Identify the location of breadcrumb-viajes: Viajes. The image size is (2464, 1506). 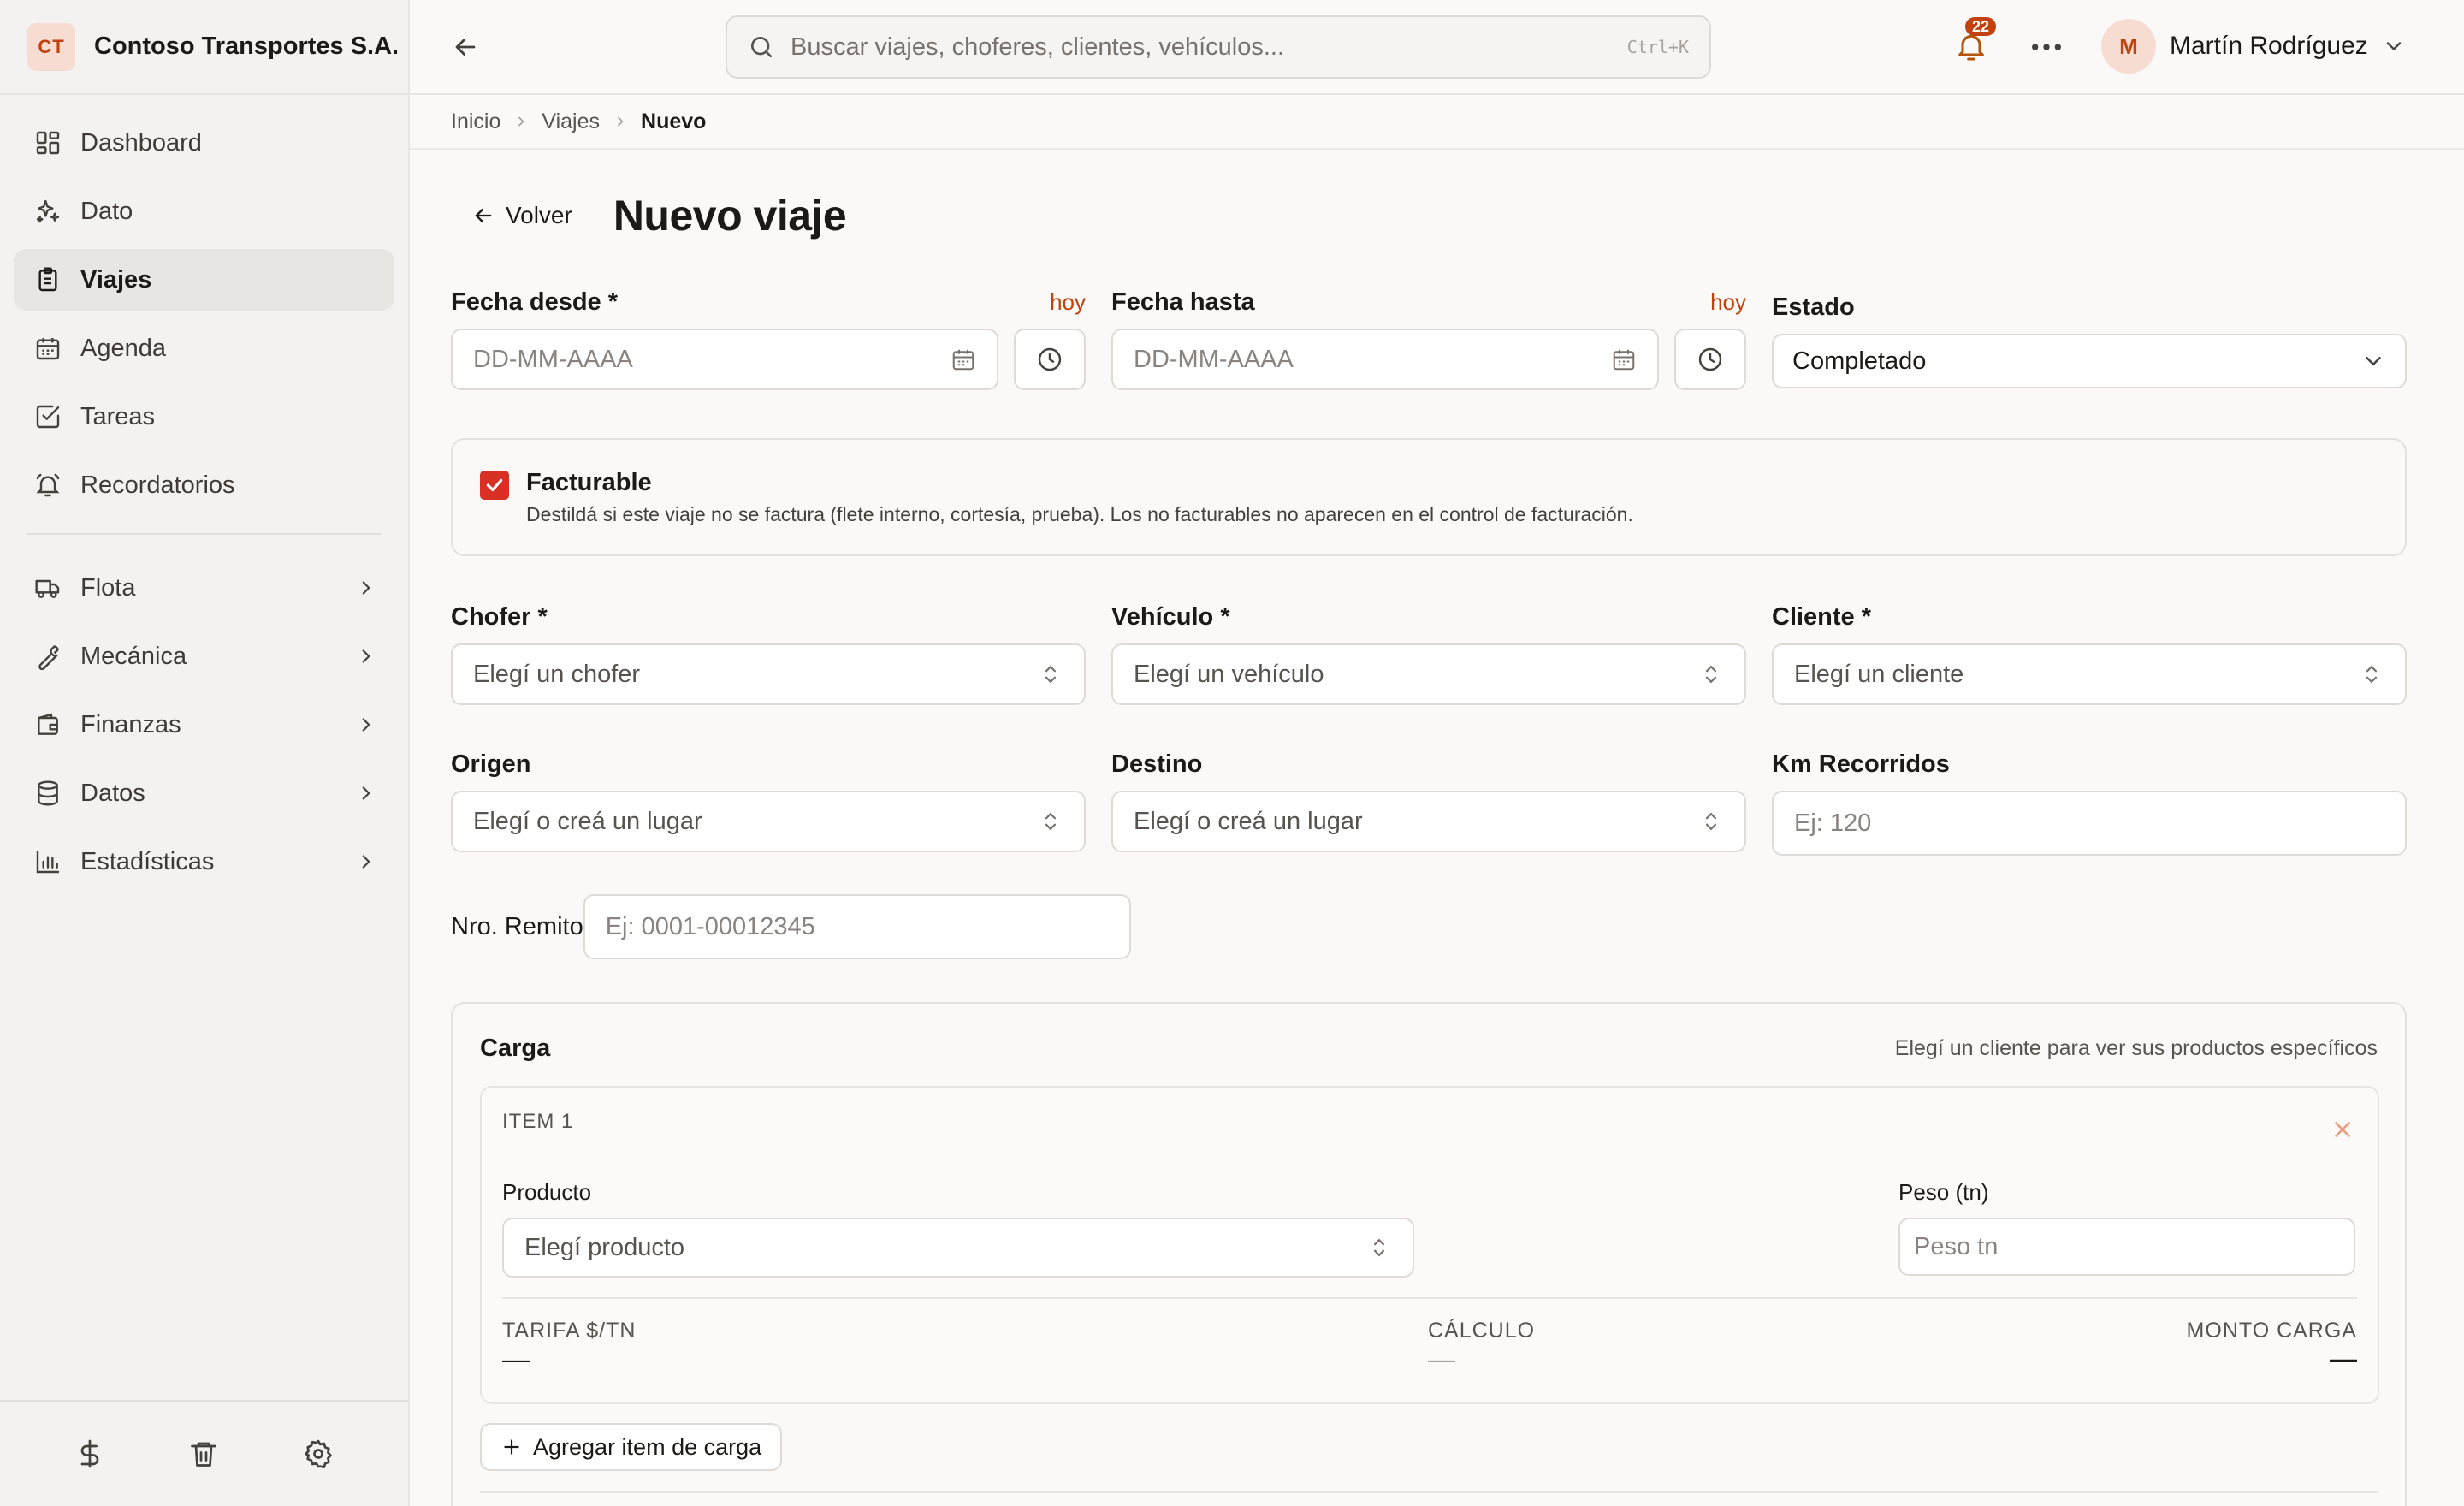
(571, 122).